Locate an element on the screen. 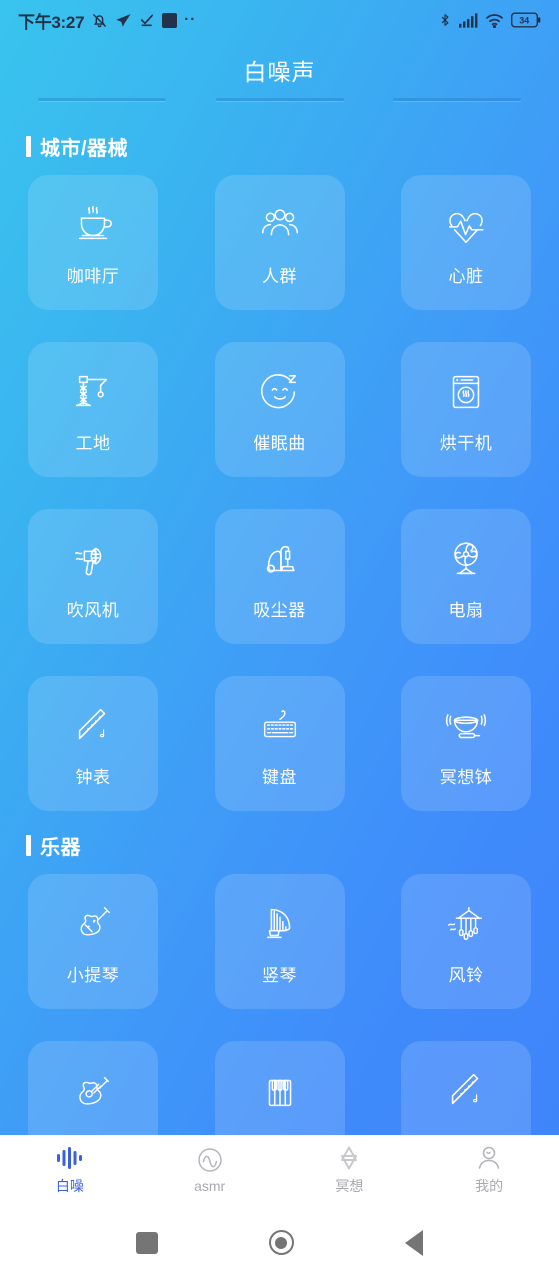 The height and width of the screenshot is (1280, 559). tab-asmr: asmr is located at coordinates (210, 1170).